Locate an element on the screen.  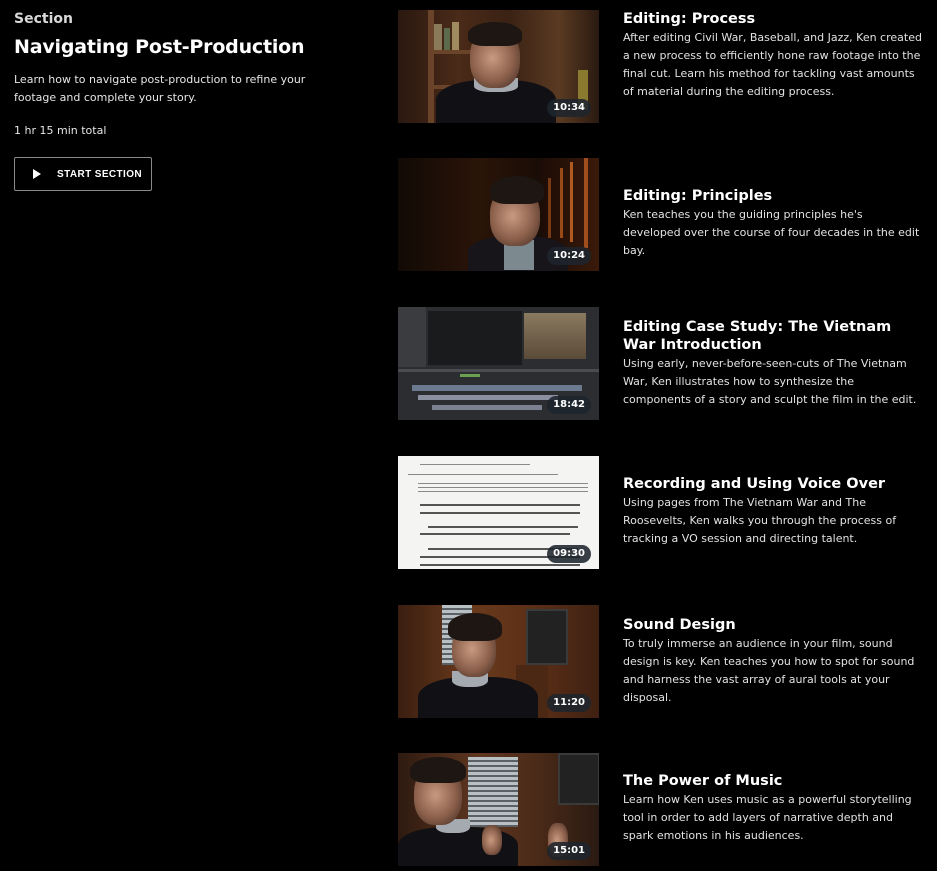
lesson-thumbnail: 18:42 is located at coordinates (498, 363).